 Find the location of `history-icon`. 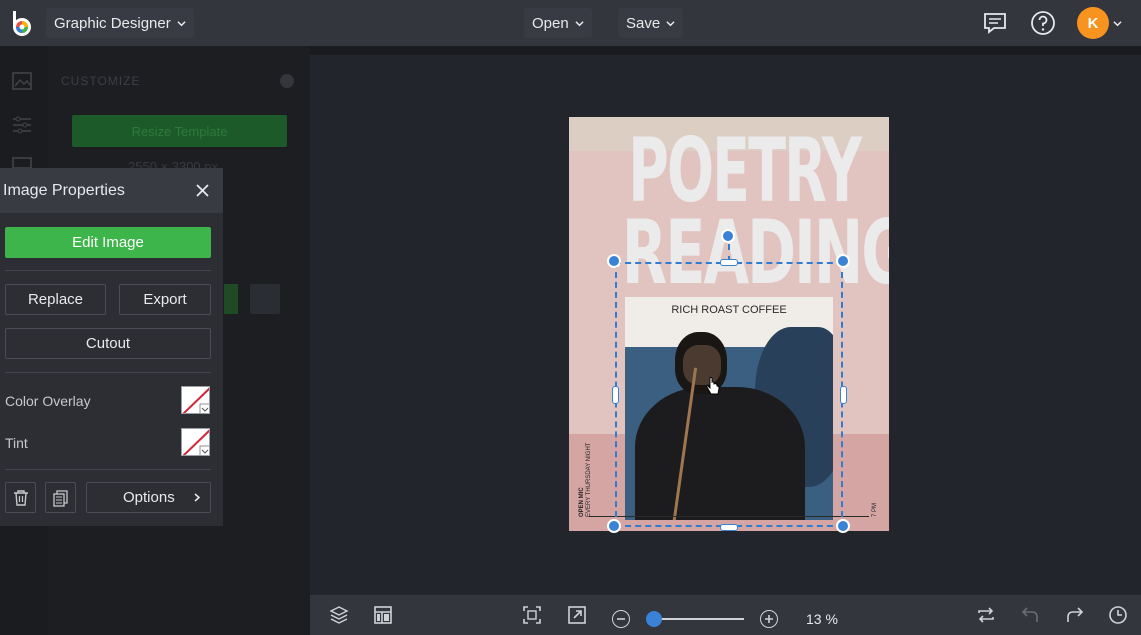

history-icon is located at coordinates (1118, 615).